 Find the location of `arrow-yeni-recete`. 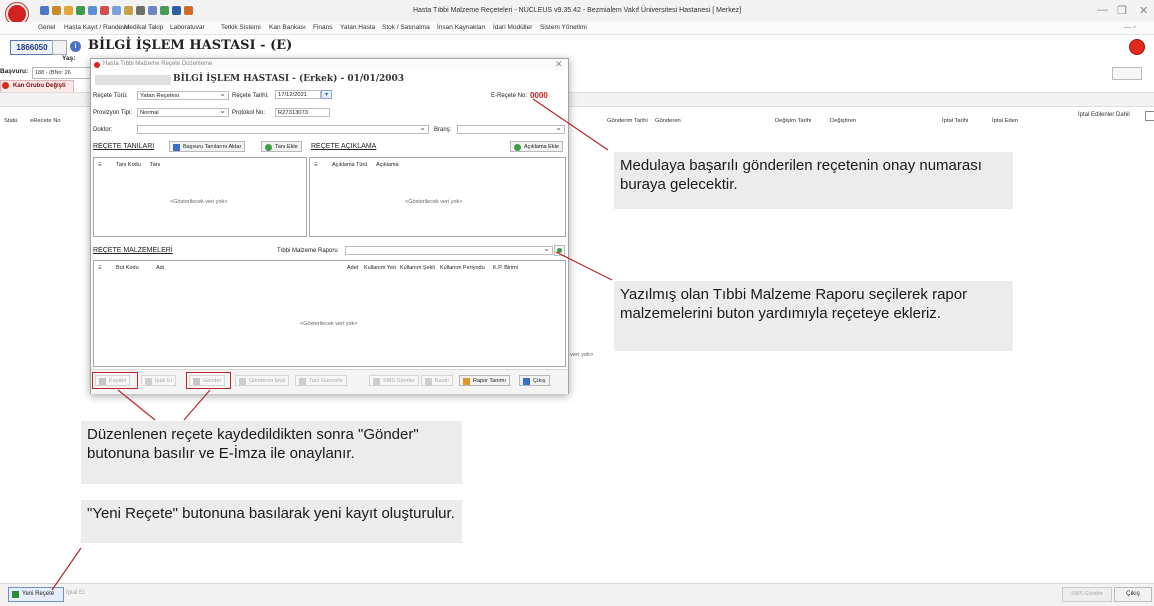

arrow-yeni-recete is located at coordinates (66, 569).